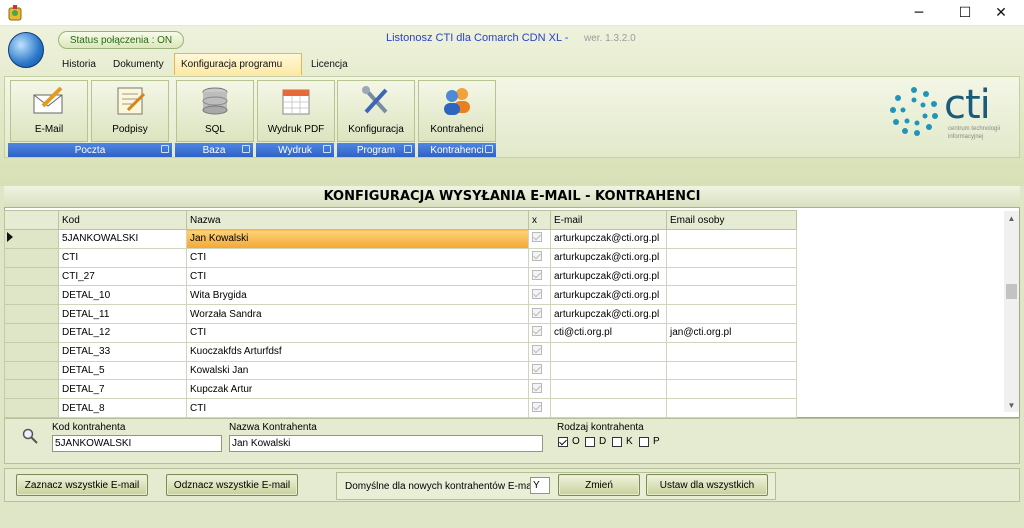 The width and height of the screenshot is (1024, 528). What do you see at coordinates (238, 64) in the screenshot?
I see `tab-konfiguracja: Konfiguracja programu` at bounding box center [238, 64].